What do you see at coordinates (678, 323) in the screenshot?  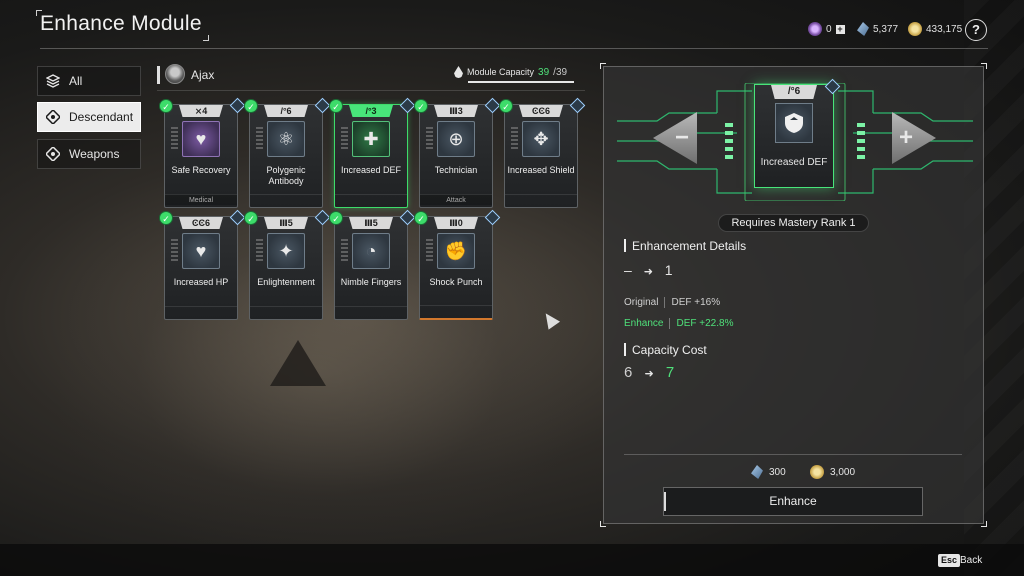 I see `enhance-stat-row: Enhance DEF +22.8%` at bounding box center [678, 323].